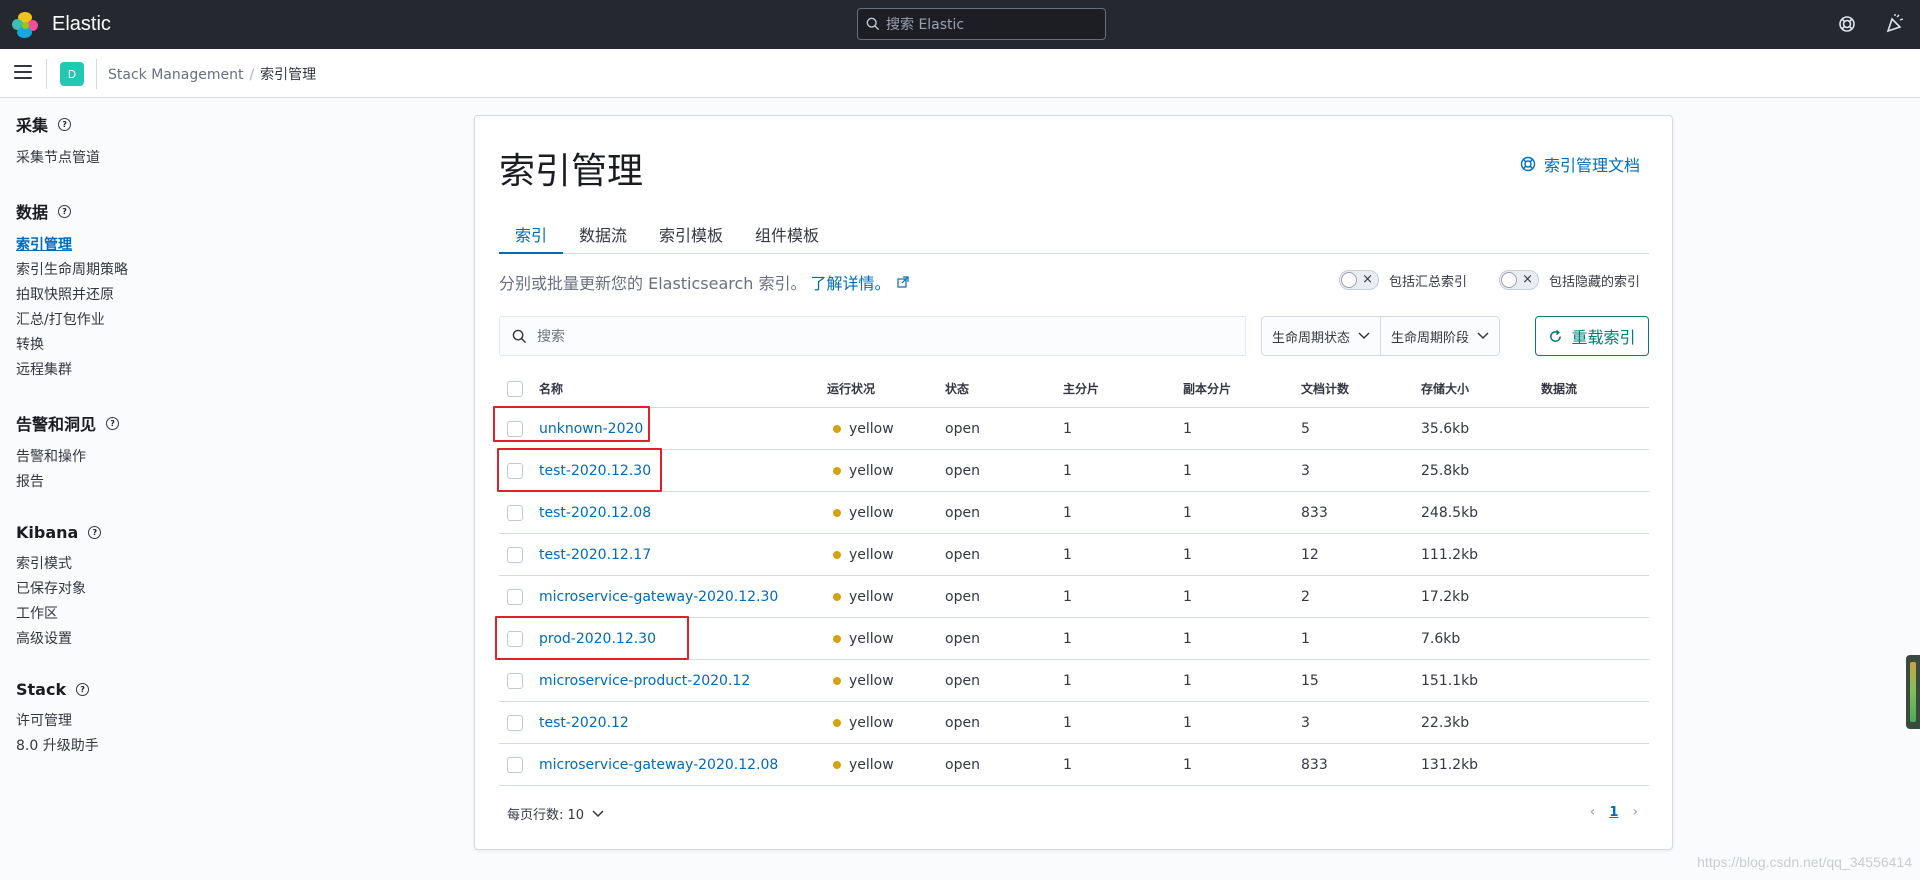 The height and width of the screenshot is (880, 1920). Describe the element at coordinates (1593, 812) in the screenshot. I see `previous-page-icon: ‹` at that location.